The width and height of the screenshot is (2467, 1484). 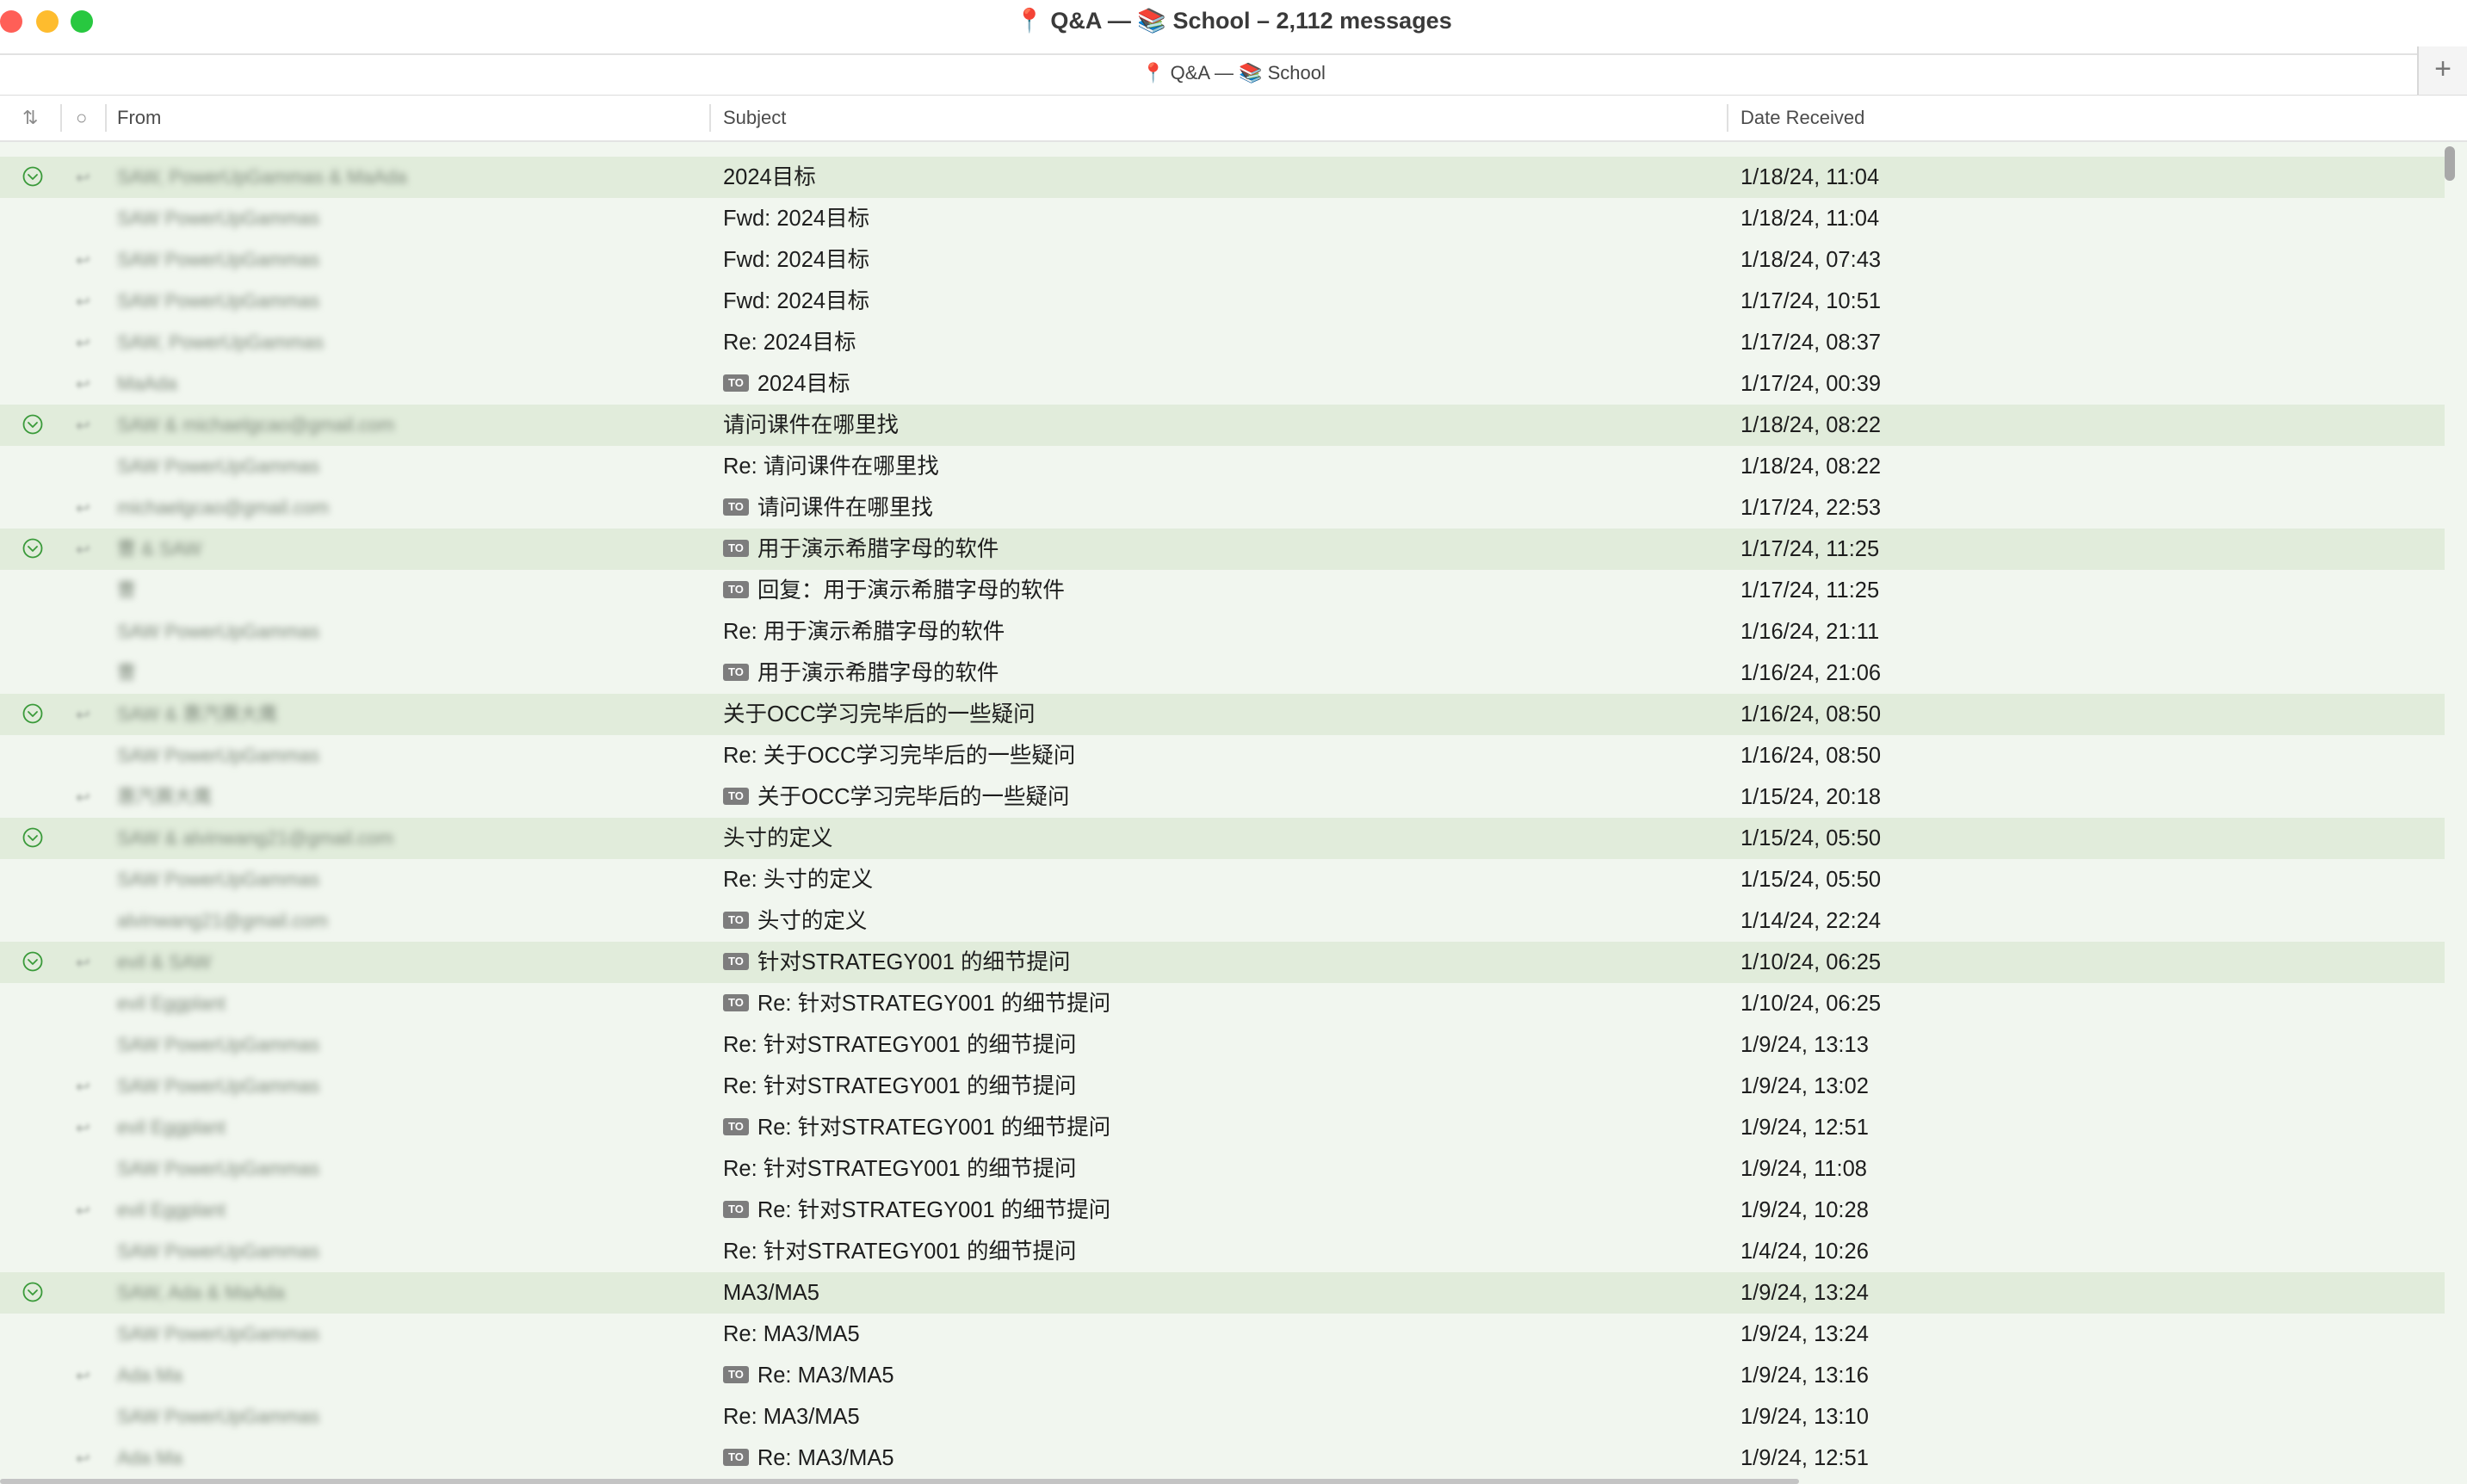 What do you see at coordinates (769, 177) in the screenshot?
I see `message-subject-cell: 2024目标` at bounding box center [769, 177].